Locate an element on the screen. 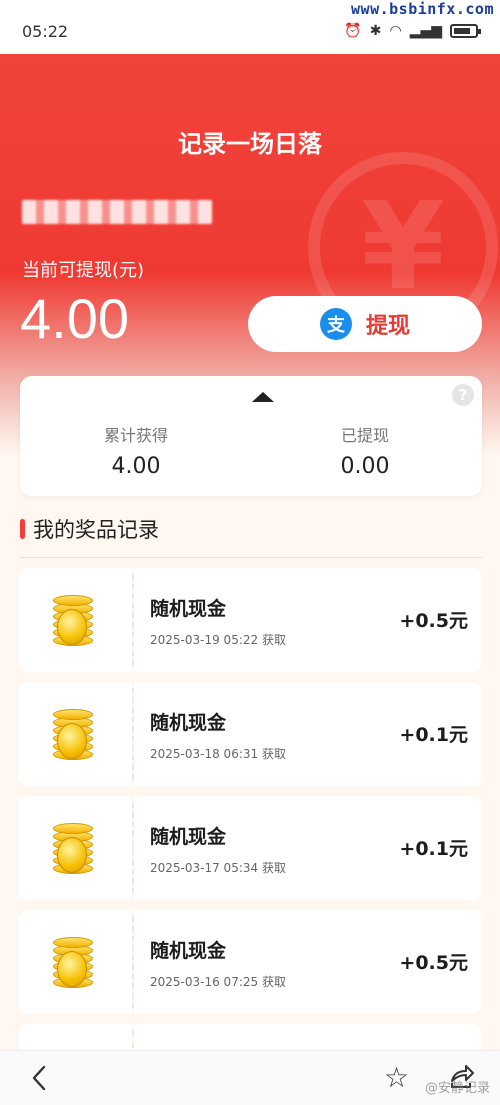 The image size is (500, 1105). total-earned: 累计获得 4.00 is located at coordinates (136, 450).